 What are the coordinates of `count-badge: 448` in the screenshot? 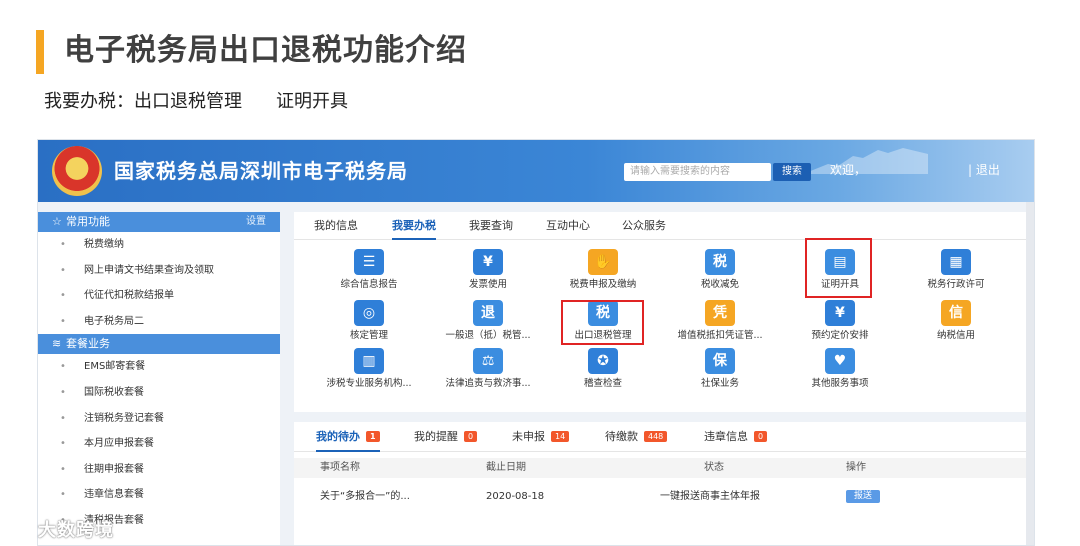 It's located at (656, 436).